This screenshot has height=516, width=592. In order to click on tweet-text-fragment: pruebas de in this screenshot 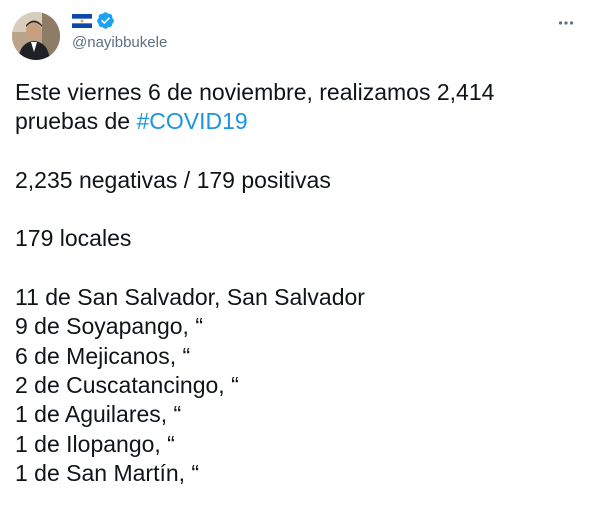, I will do `click(76, 121)`.